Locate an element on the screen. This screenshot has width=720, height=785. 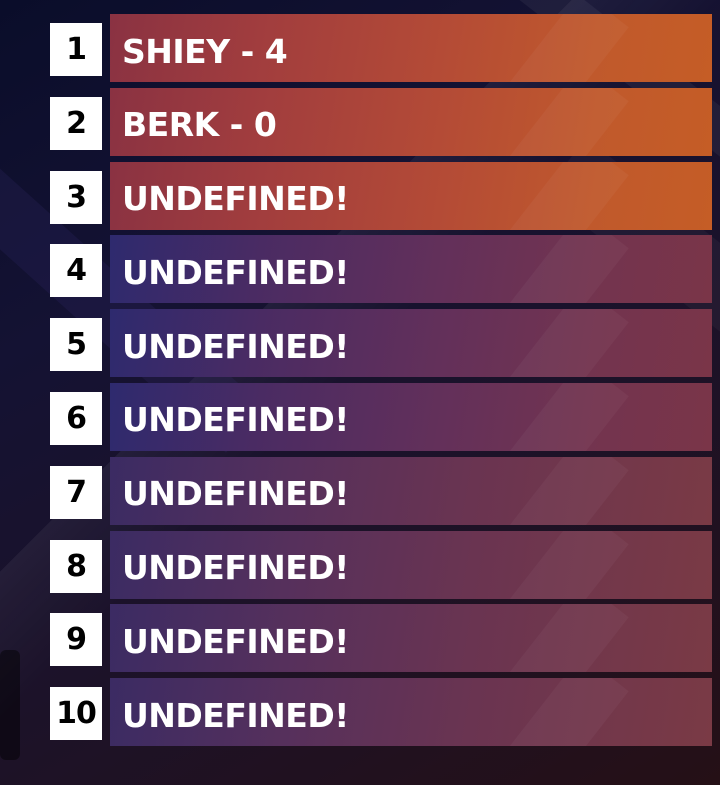
leaderboard-row: 5 UNDEFINED! is located at coordinates (381, 343).